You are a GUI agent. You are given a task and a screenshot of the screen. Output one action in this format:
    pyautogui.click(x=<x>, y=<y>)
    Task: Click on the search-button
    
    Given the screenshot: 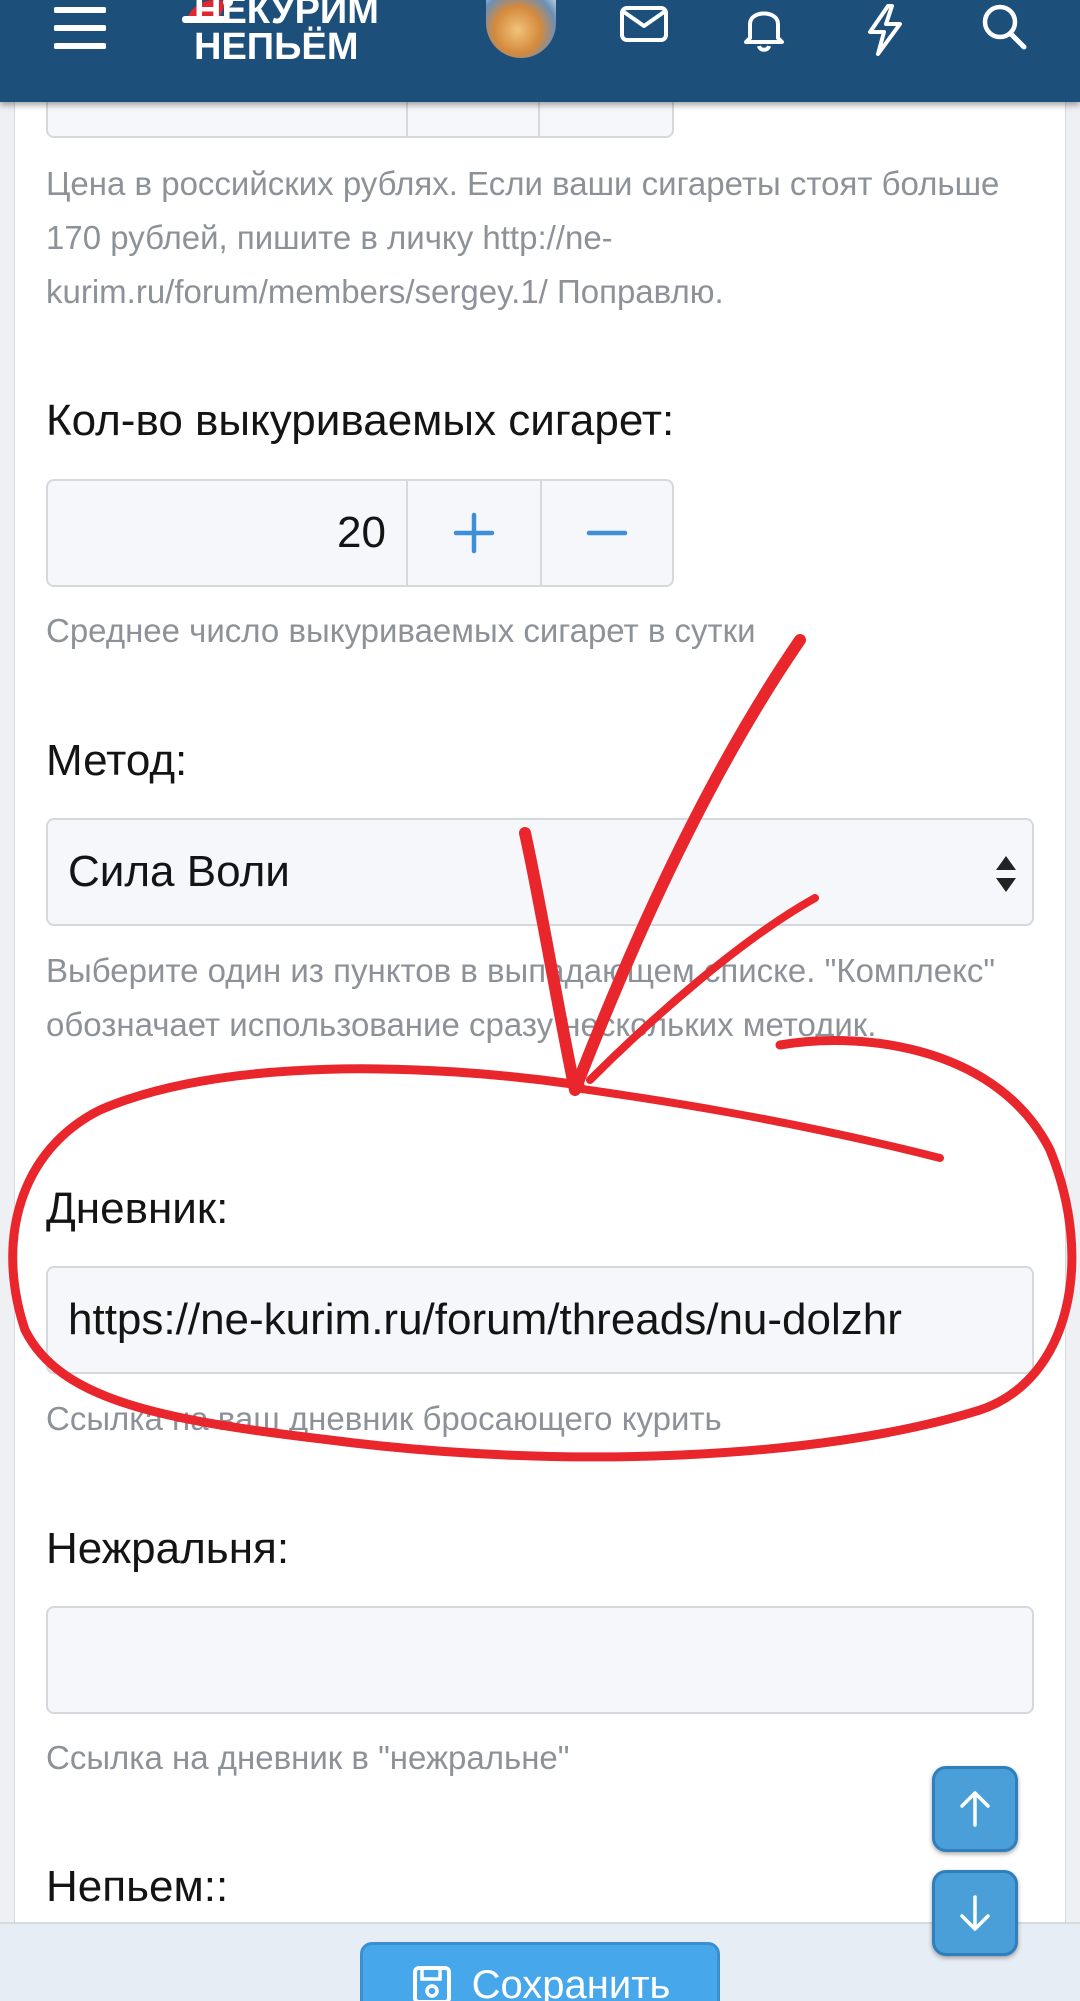 What is the action you would take?
    pyautogui.click(x=1004, y=30)
    